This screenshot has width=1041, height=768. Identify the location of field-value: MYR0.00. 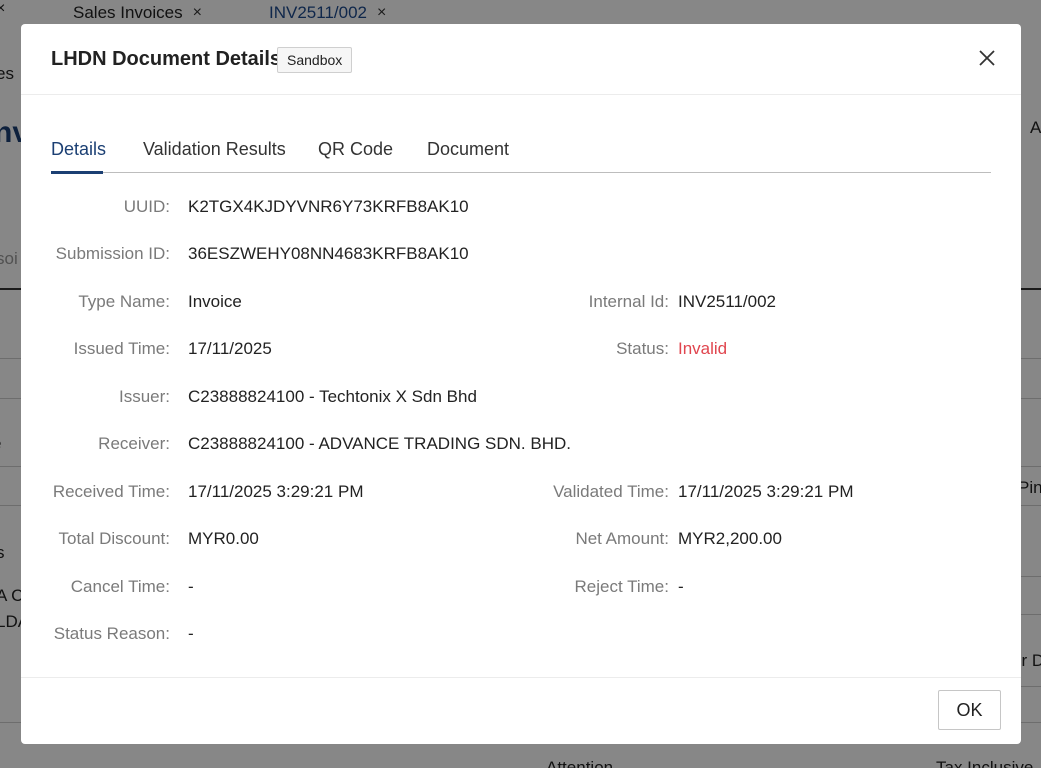
(223, 538).